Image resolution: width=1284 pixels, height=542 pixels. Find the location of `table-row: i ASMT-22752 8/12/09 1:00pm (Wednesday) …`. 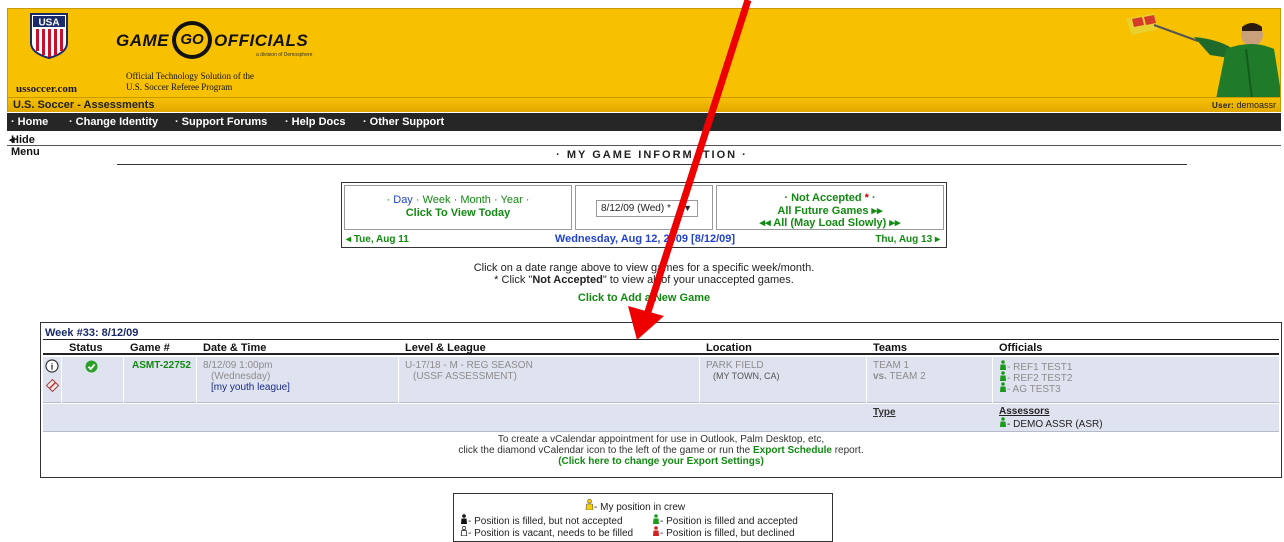

table-row: i ASMT-22752 8/12/09 1:00pm (Wednesday) … is located at coordinates (661, 380).